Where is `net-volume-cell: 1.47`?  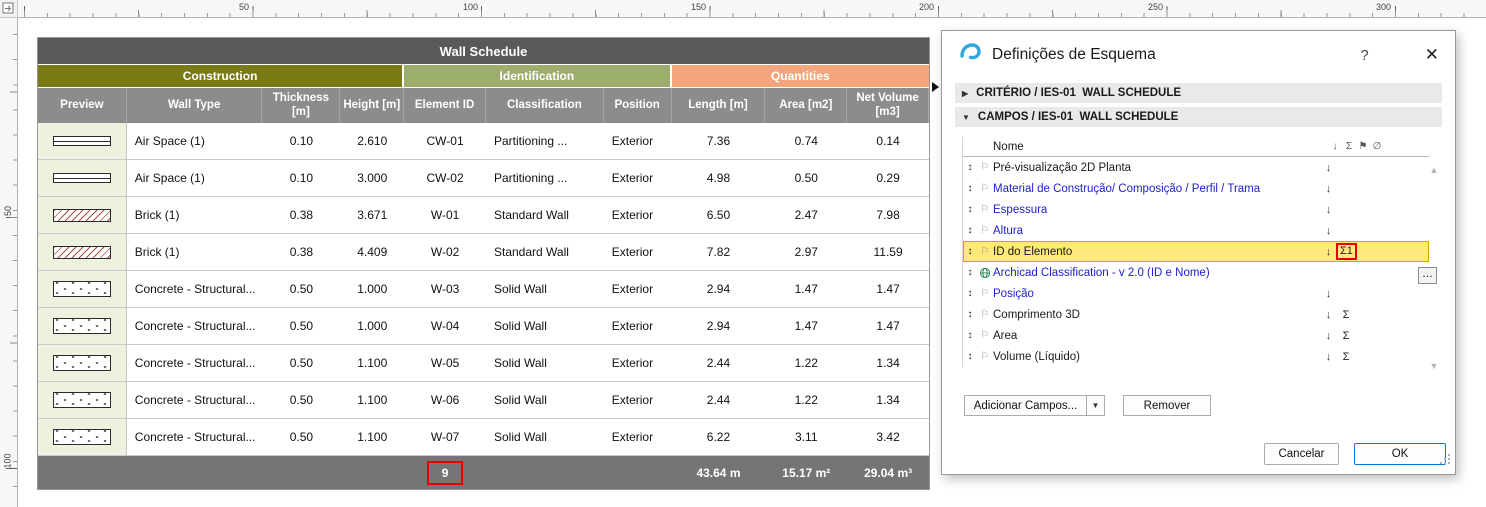 net-volume-cell: 1.47 is located at coordinates (888, 289).